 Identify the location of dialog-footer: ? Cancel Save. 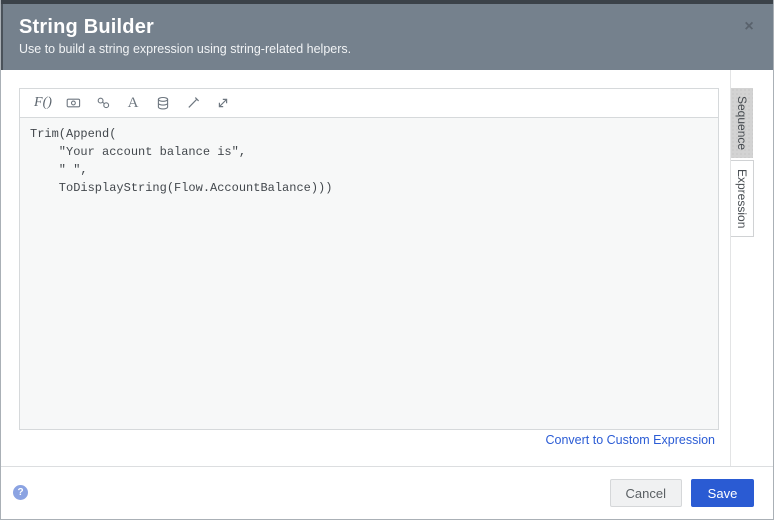
(387, 492).